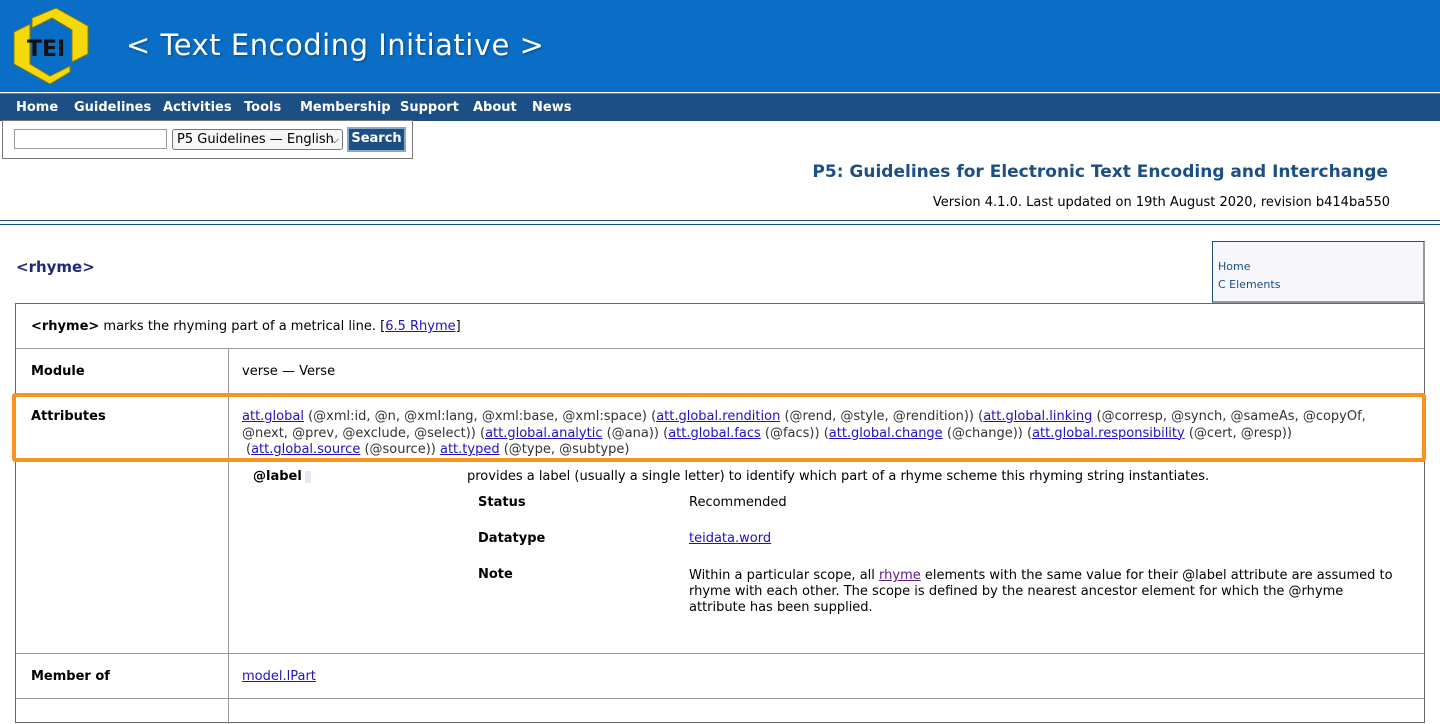 This screenshot has width=1440, height=724. What do you see at coordinates (882, 416) in the screenshot?
I see `attribute-class-text: (@rend, @style, @rendition)) (` at bounding box center [882, 416].